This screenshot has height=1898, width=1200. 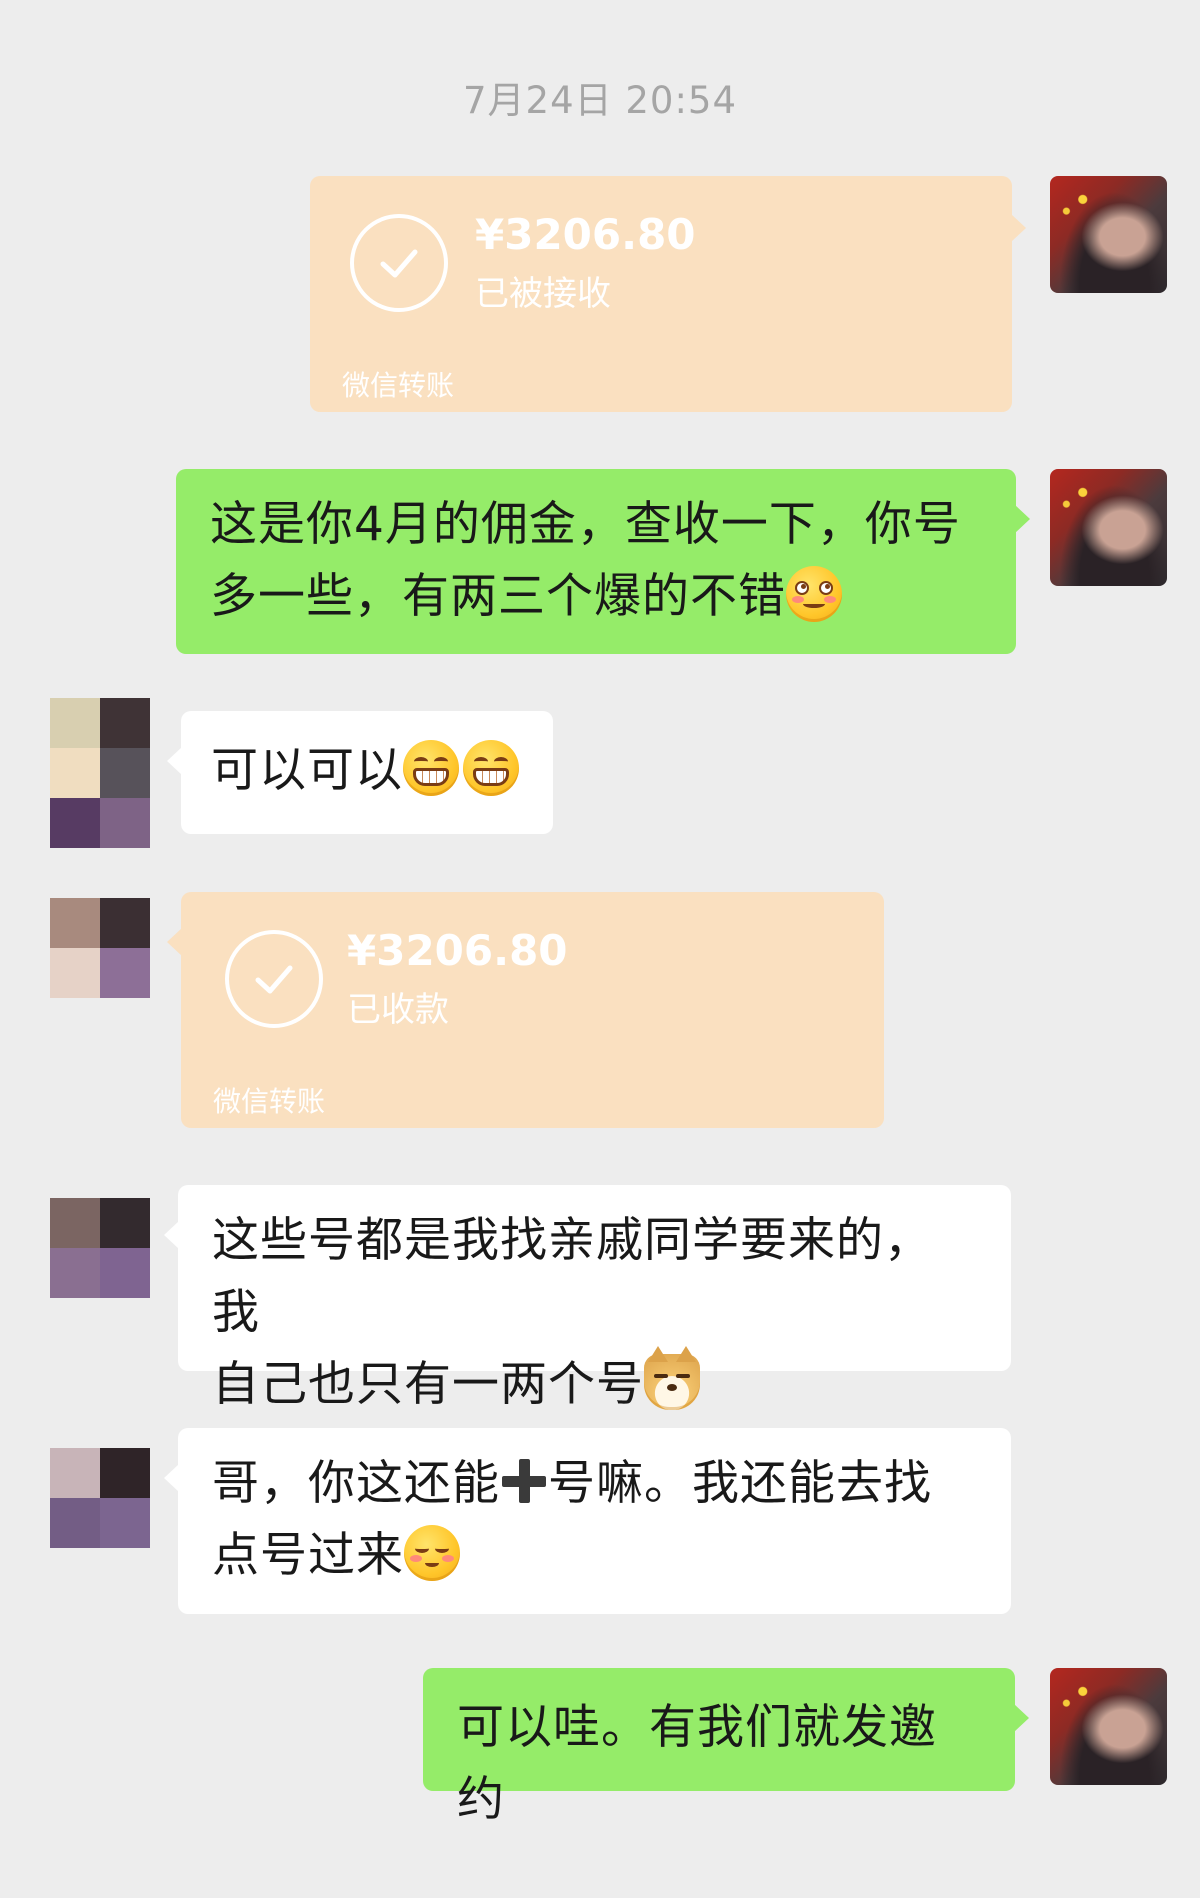 I want to click on doge-emoji-icon, so click(x=672, y=1378).